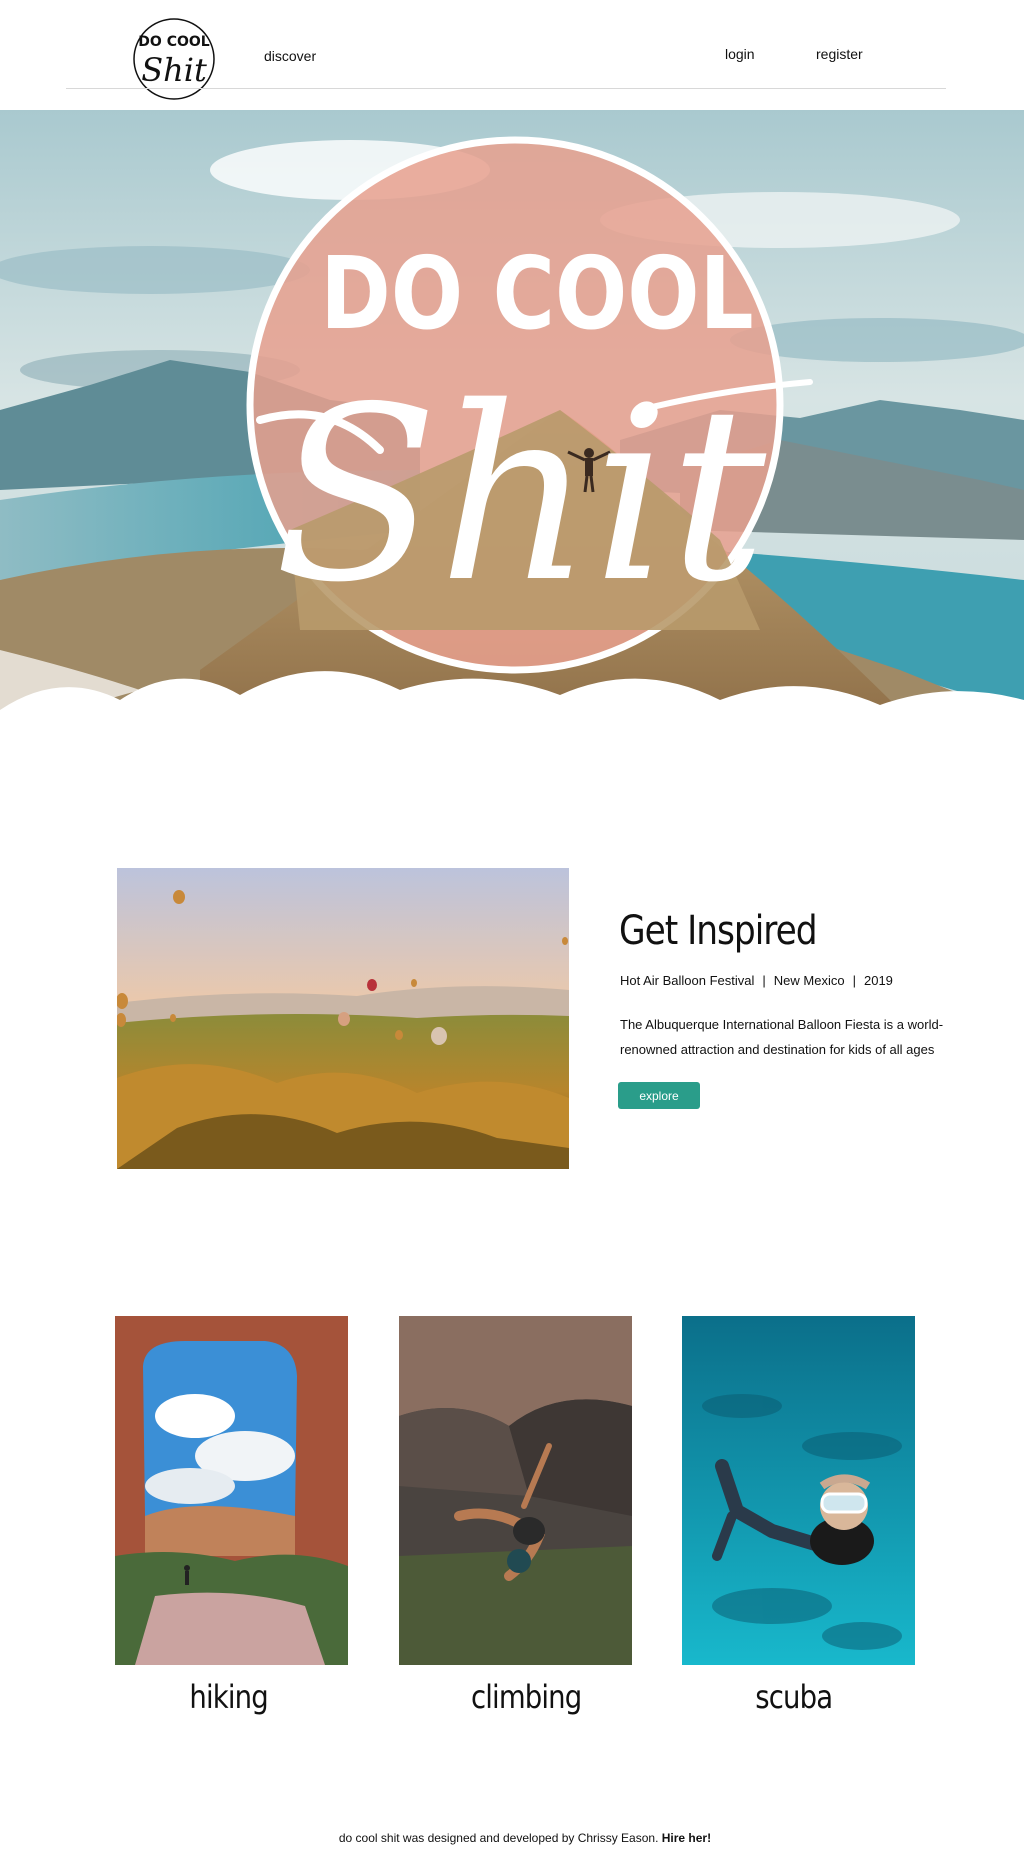  I want to click on hiking-photo, so click(231, 1490).